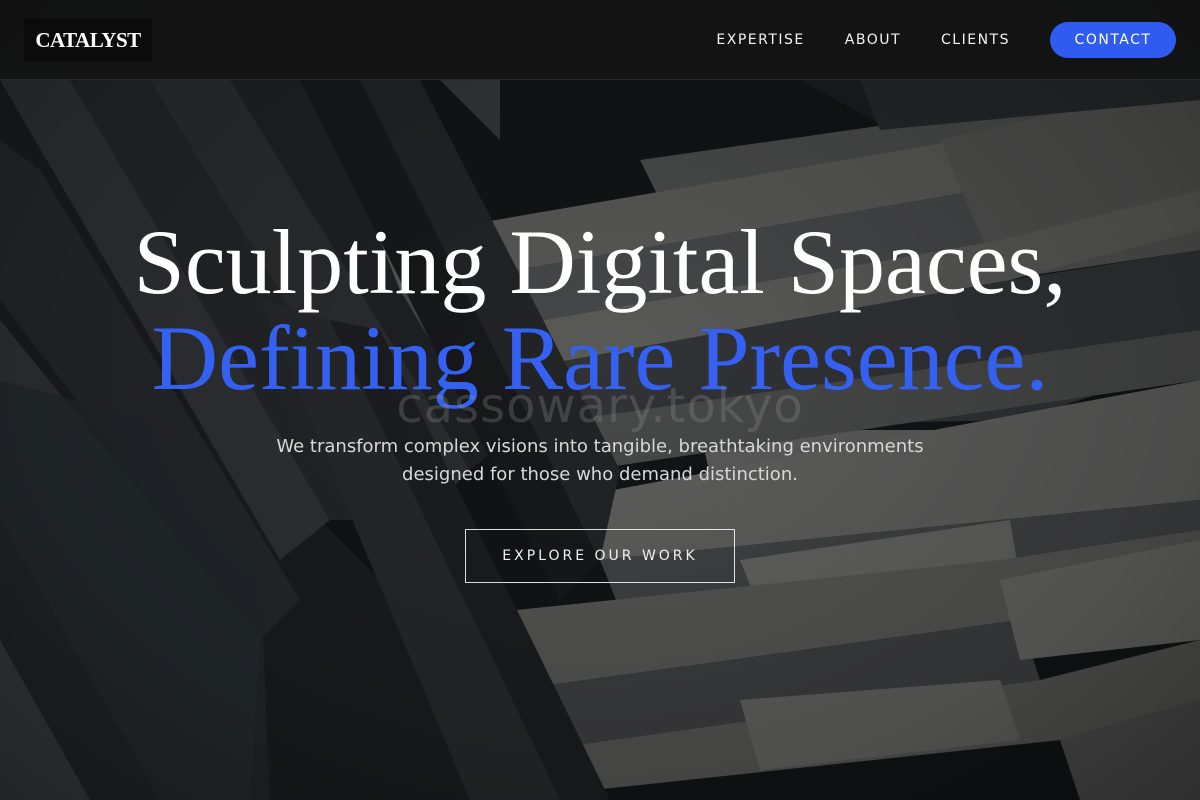 This screenshot has height=800, width=1200. I want to click on nav-link-expertise: EXPERTISE, so click(760, 40).